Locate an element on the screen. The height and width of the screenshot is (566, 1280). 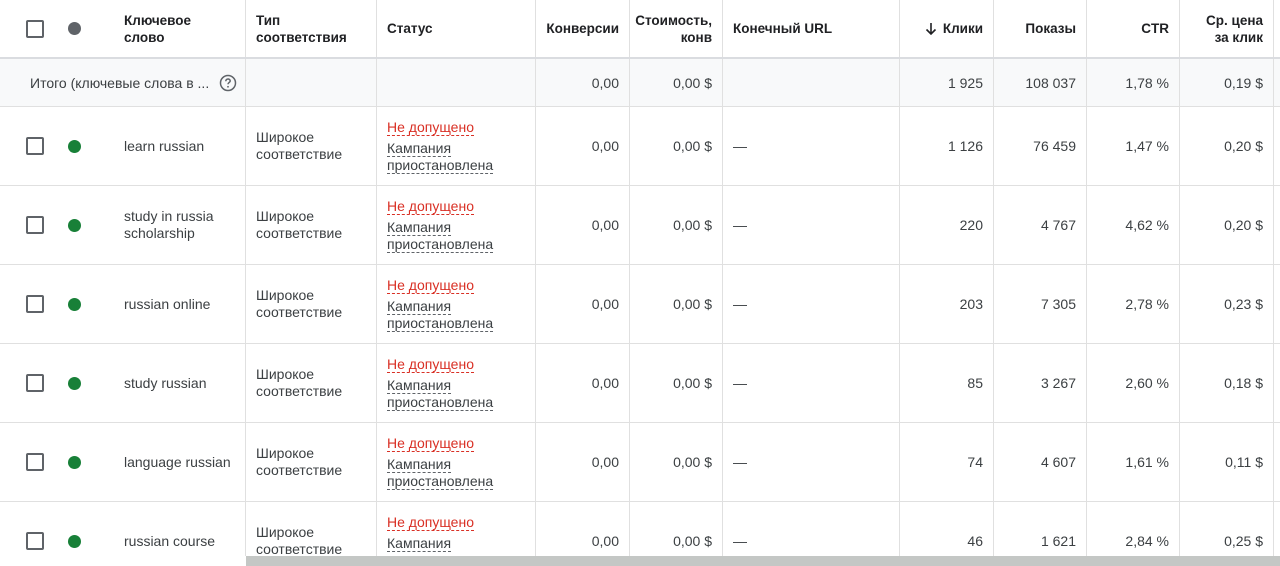
total-match-type-cell is located at coordinates (310, 82).